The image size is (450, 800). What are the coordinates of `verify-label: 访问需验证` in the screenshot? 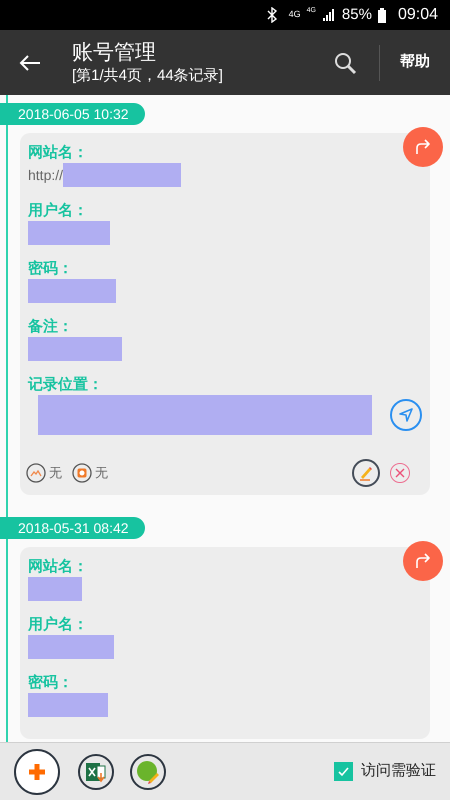 It's located at (398, 771).